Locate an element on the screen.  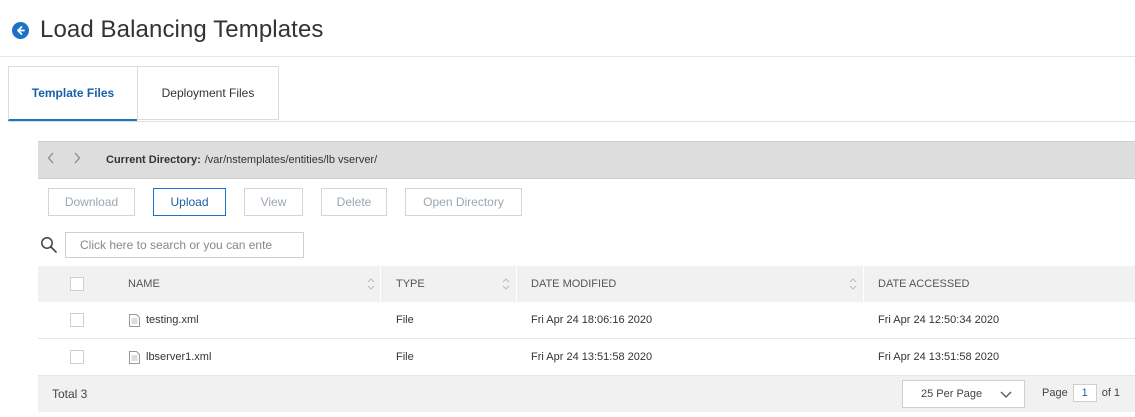
upload-button: Upload is located at coordinates (189, 202).